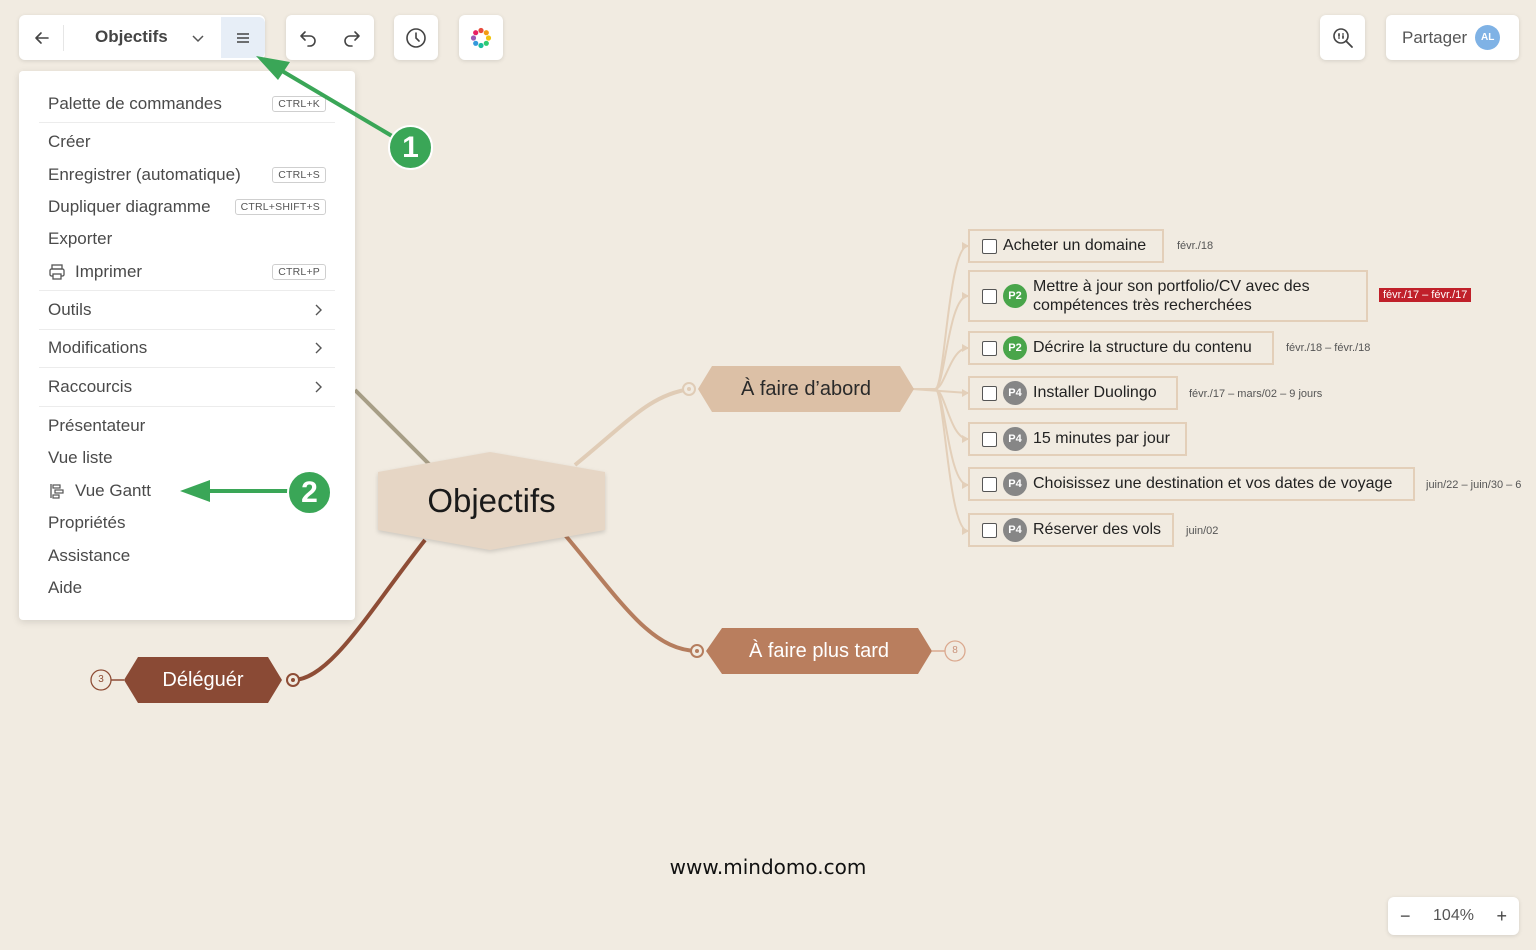 The width and height of the screenshot is (1536, 950). I want to click on zoom-in-button: +, so click(1501, 916).